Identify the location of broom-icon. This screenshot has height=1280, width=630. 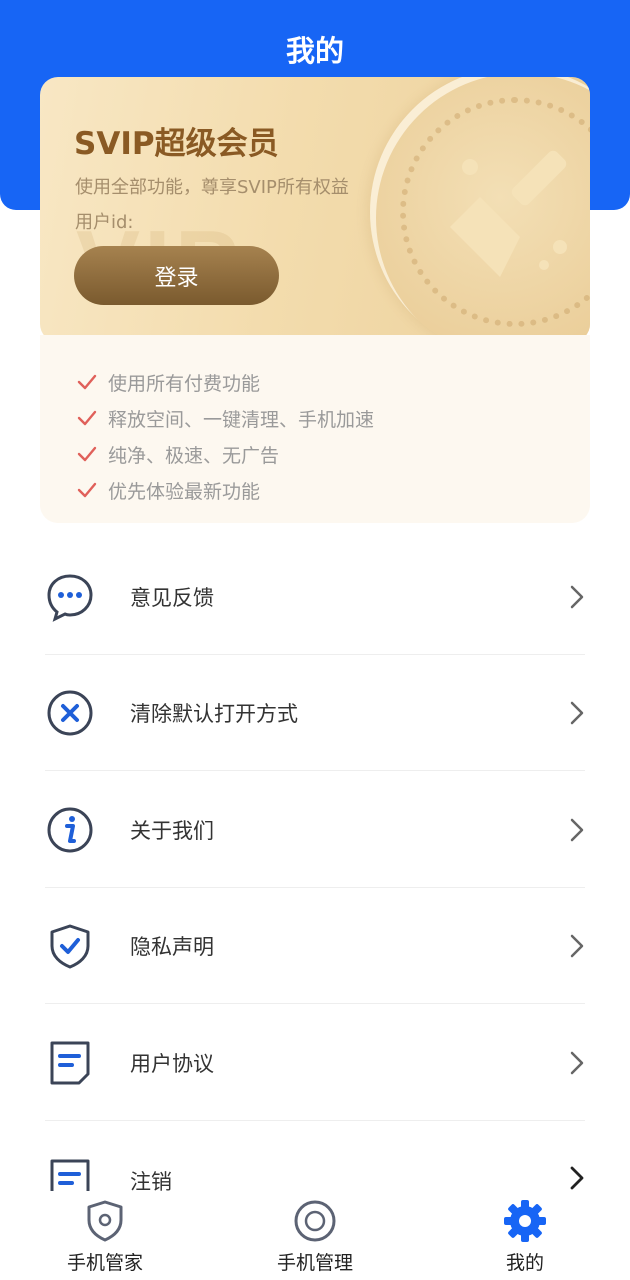
(508, 213).